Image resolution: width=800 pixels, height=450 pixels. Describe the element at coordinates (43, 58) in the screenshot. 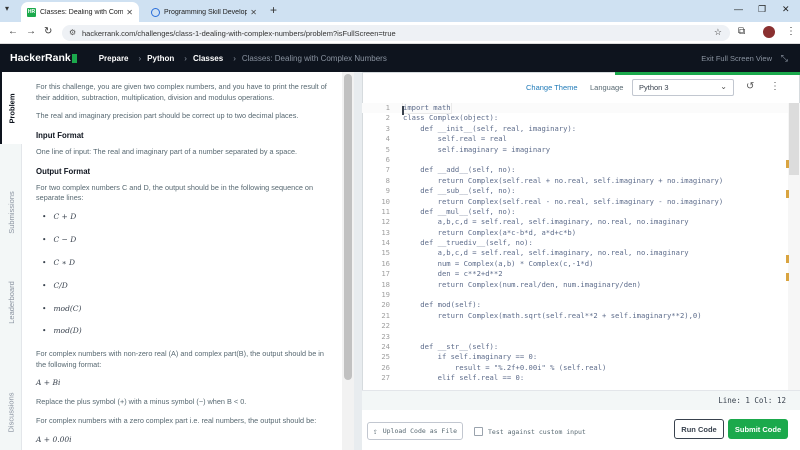

I see `hackerrank-logo: HackerRank` at that location.